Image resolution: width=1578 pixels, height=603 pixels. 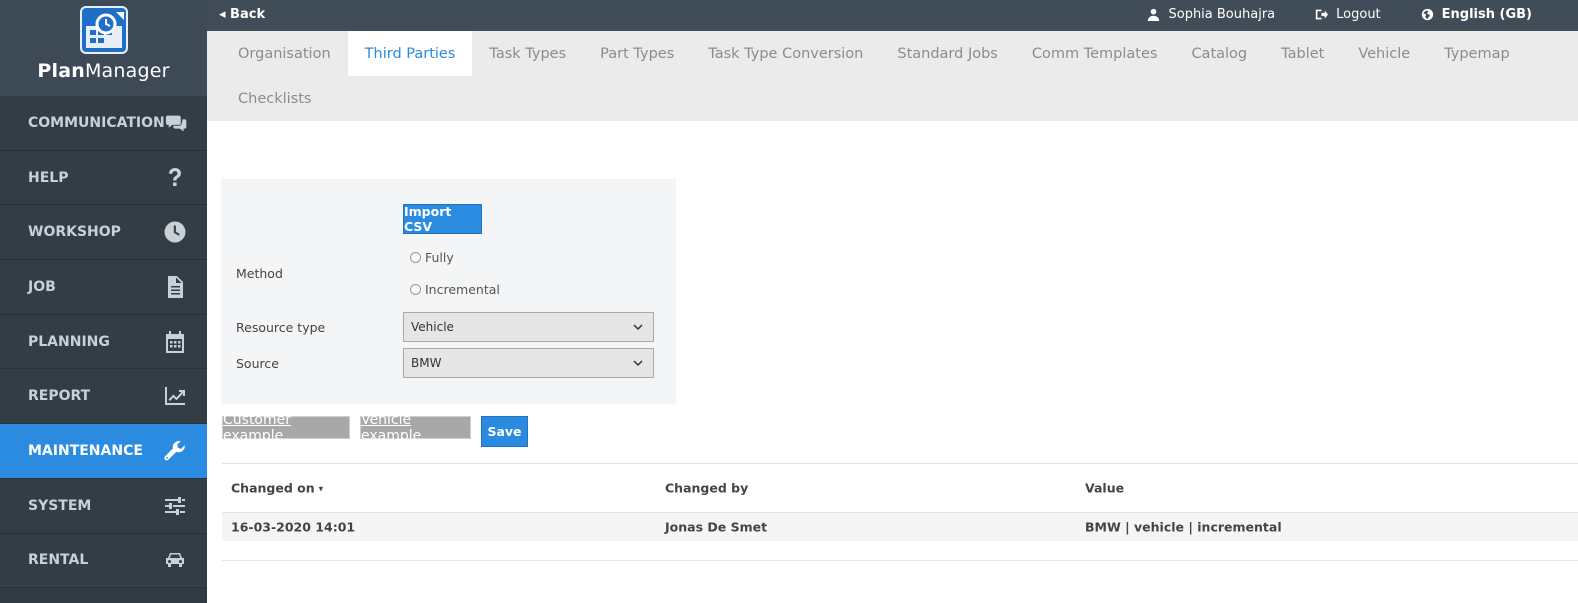 What do you see at coordinates (103, 397) in the screenshot?
I see `sidebar-item-report: REPORT` at bounding box center [103, 397].